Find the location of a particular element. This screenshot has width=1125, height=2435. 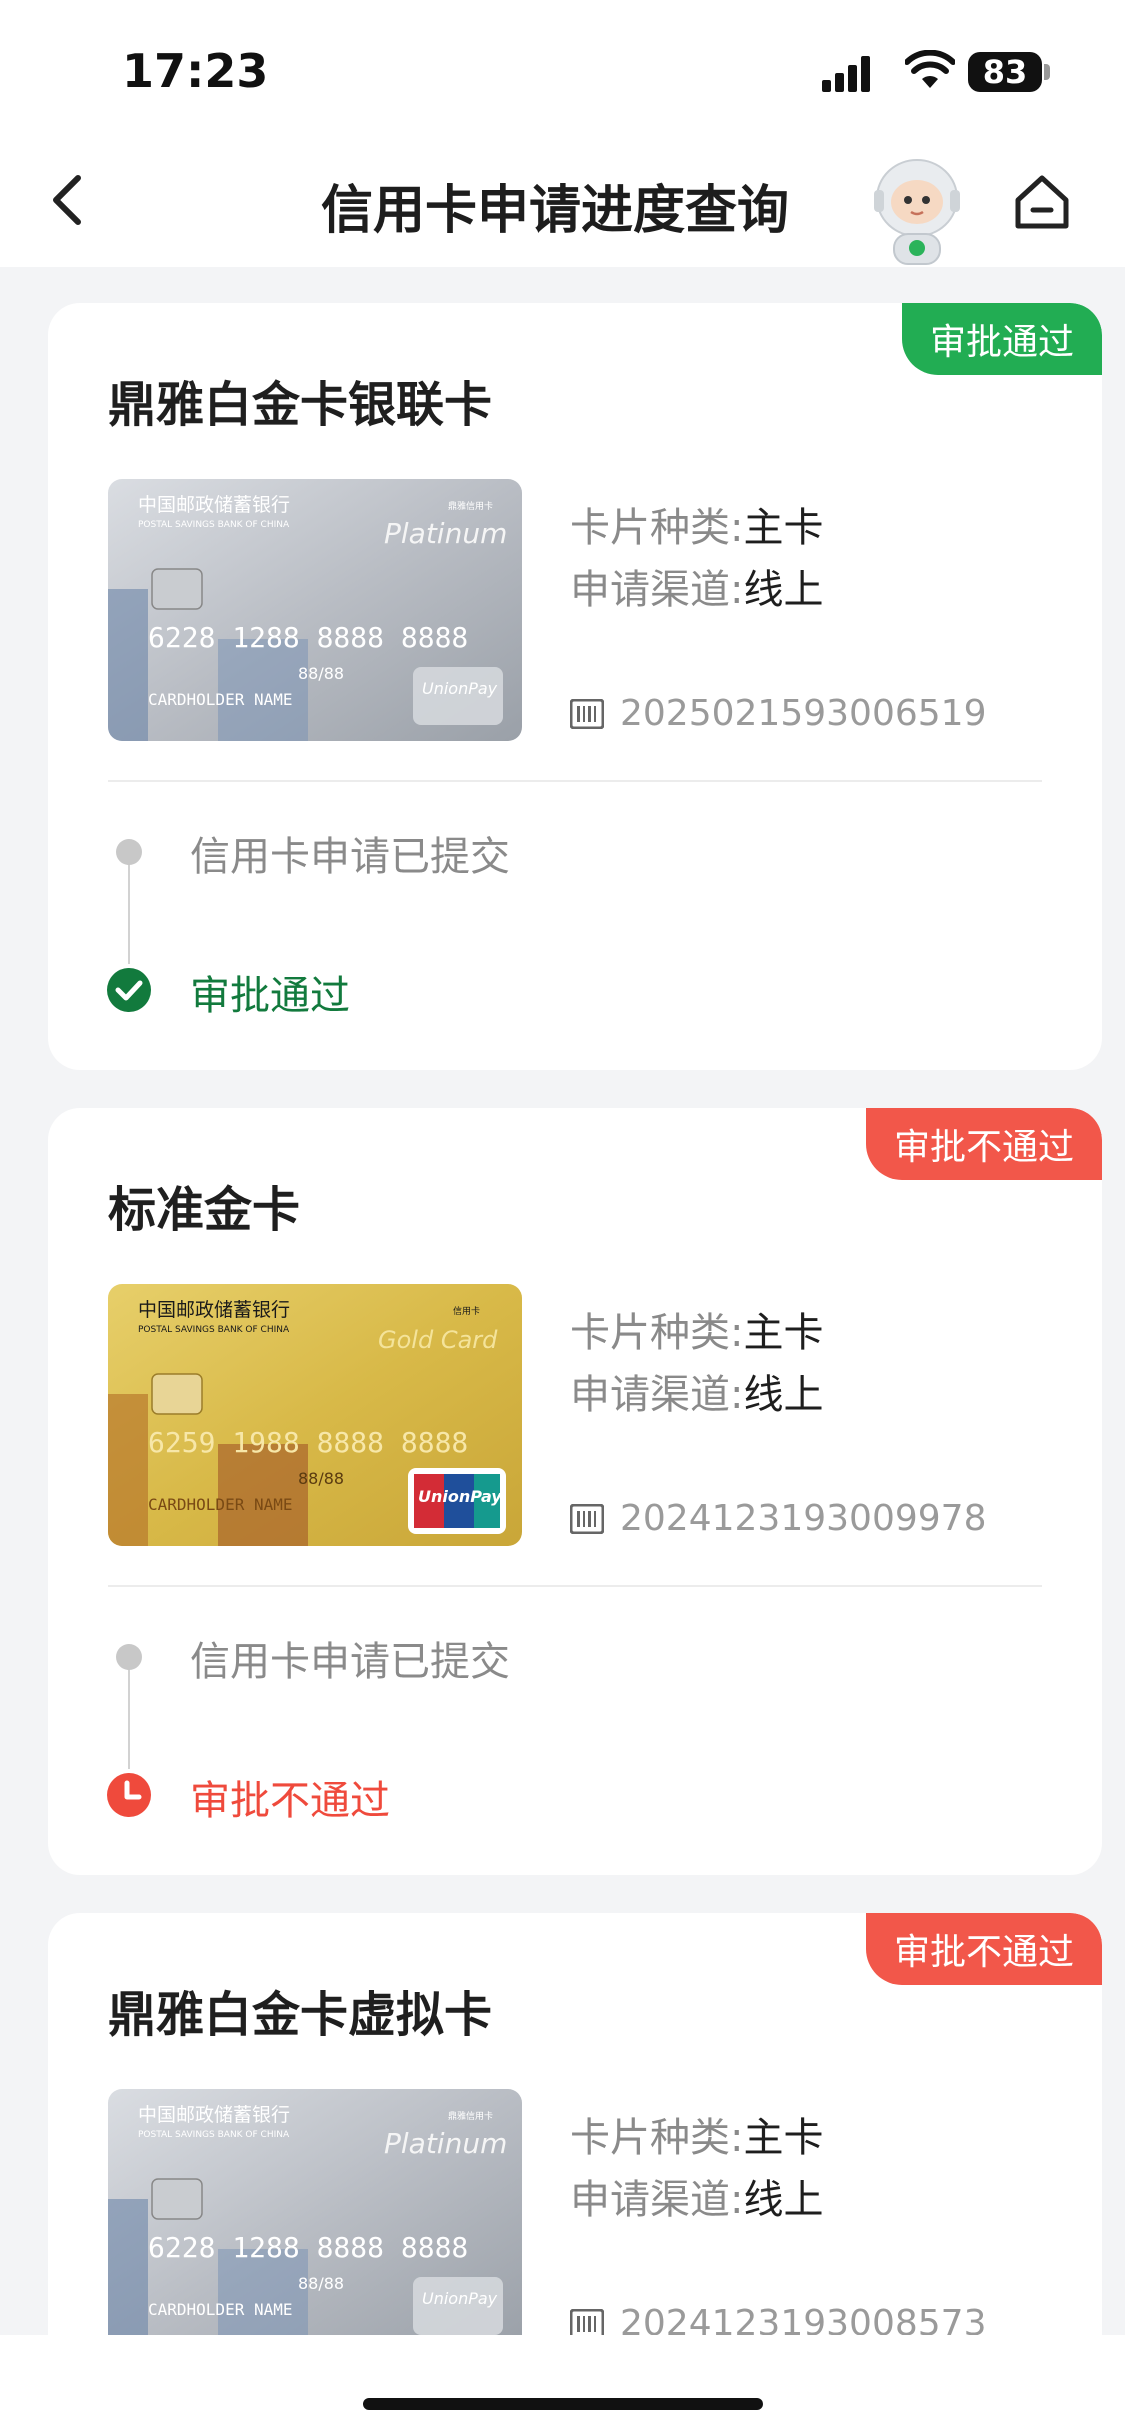

clock-icon is located at coordinates (129, 1795).